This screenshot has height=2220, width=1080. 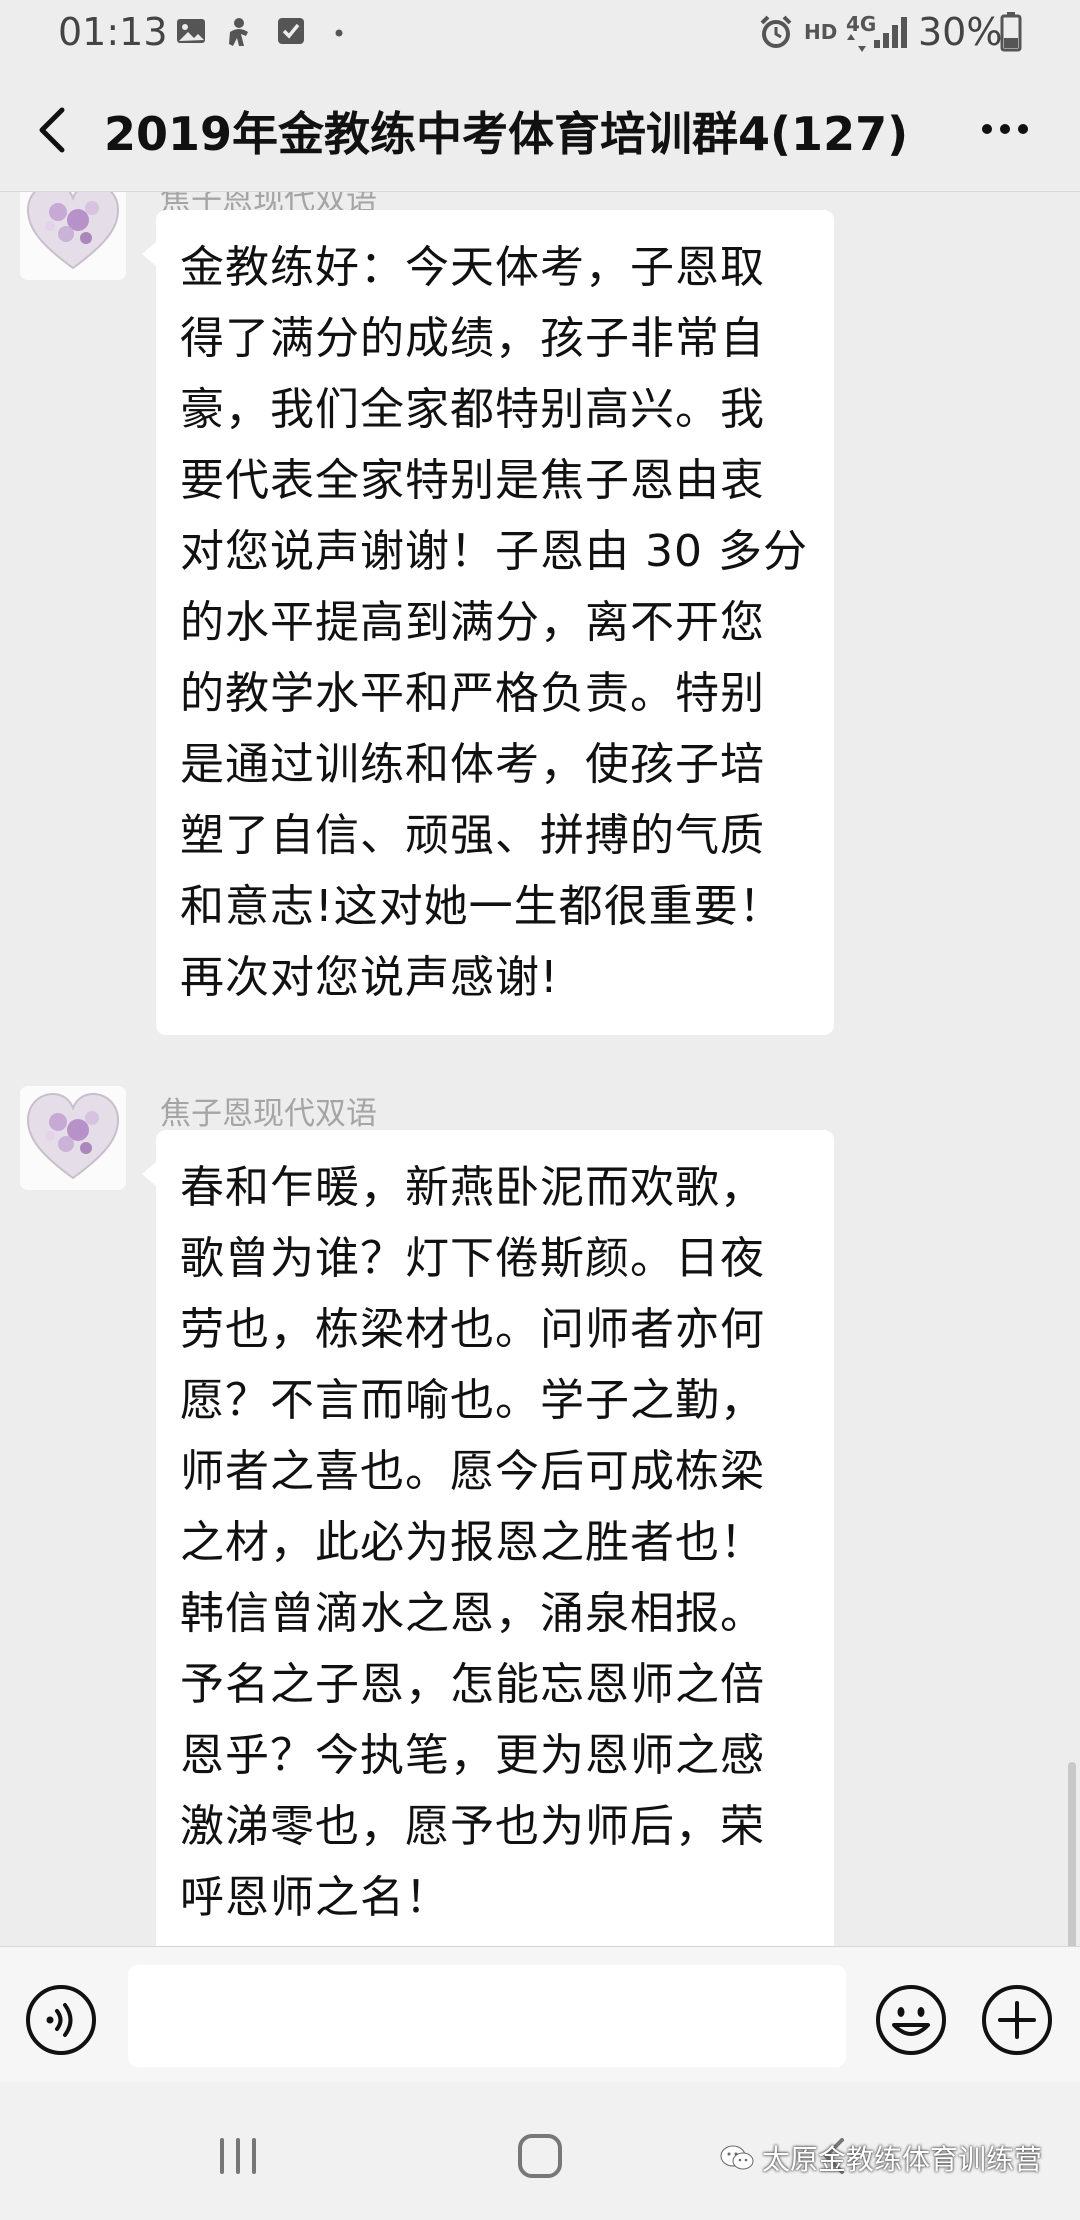 I want to click on message-input, so click(x=487, y=2016).